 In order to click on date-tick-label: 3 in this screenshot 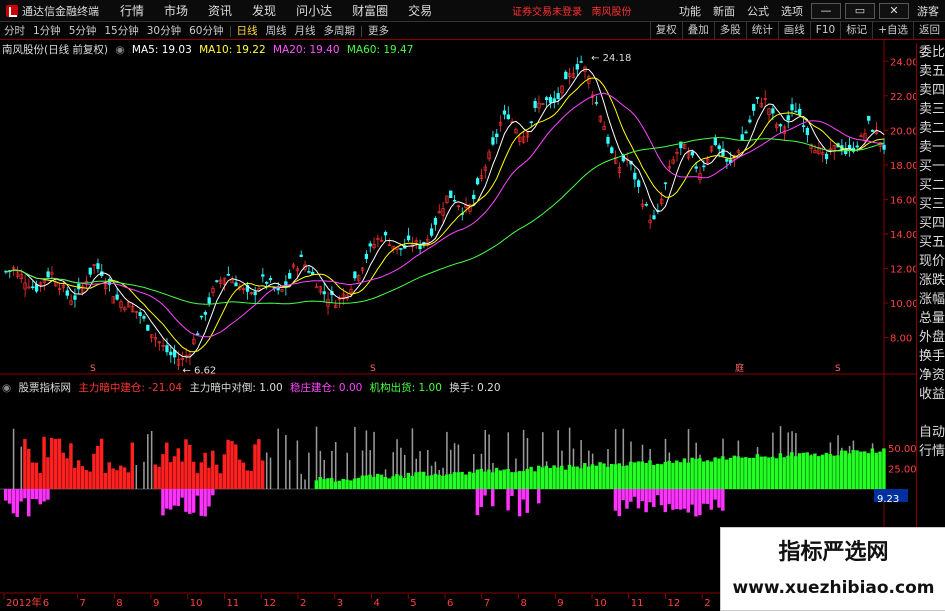, I will do `click(340, 603)`.